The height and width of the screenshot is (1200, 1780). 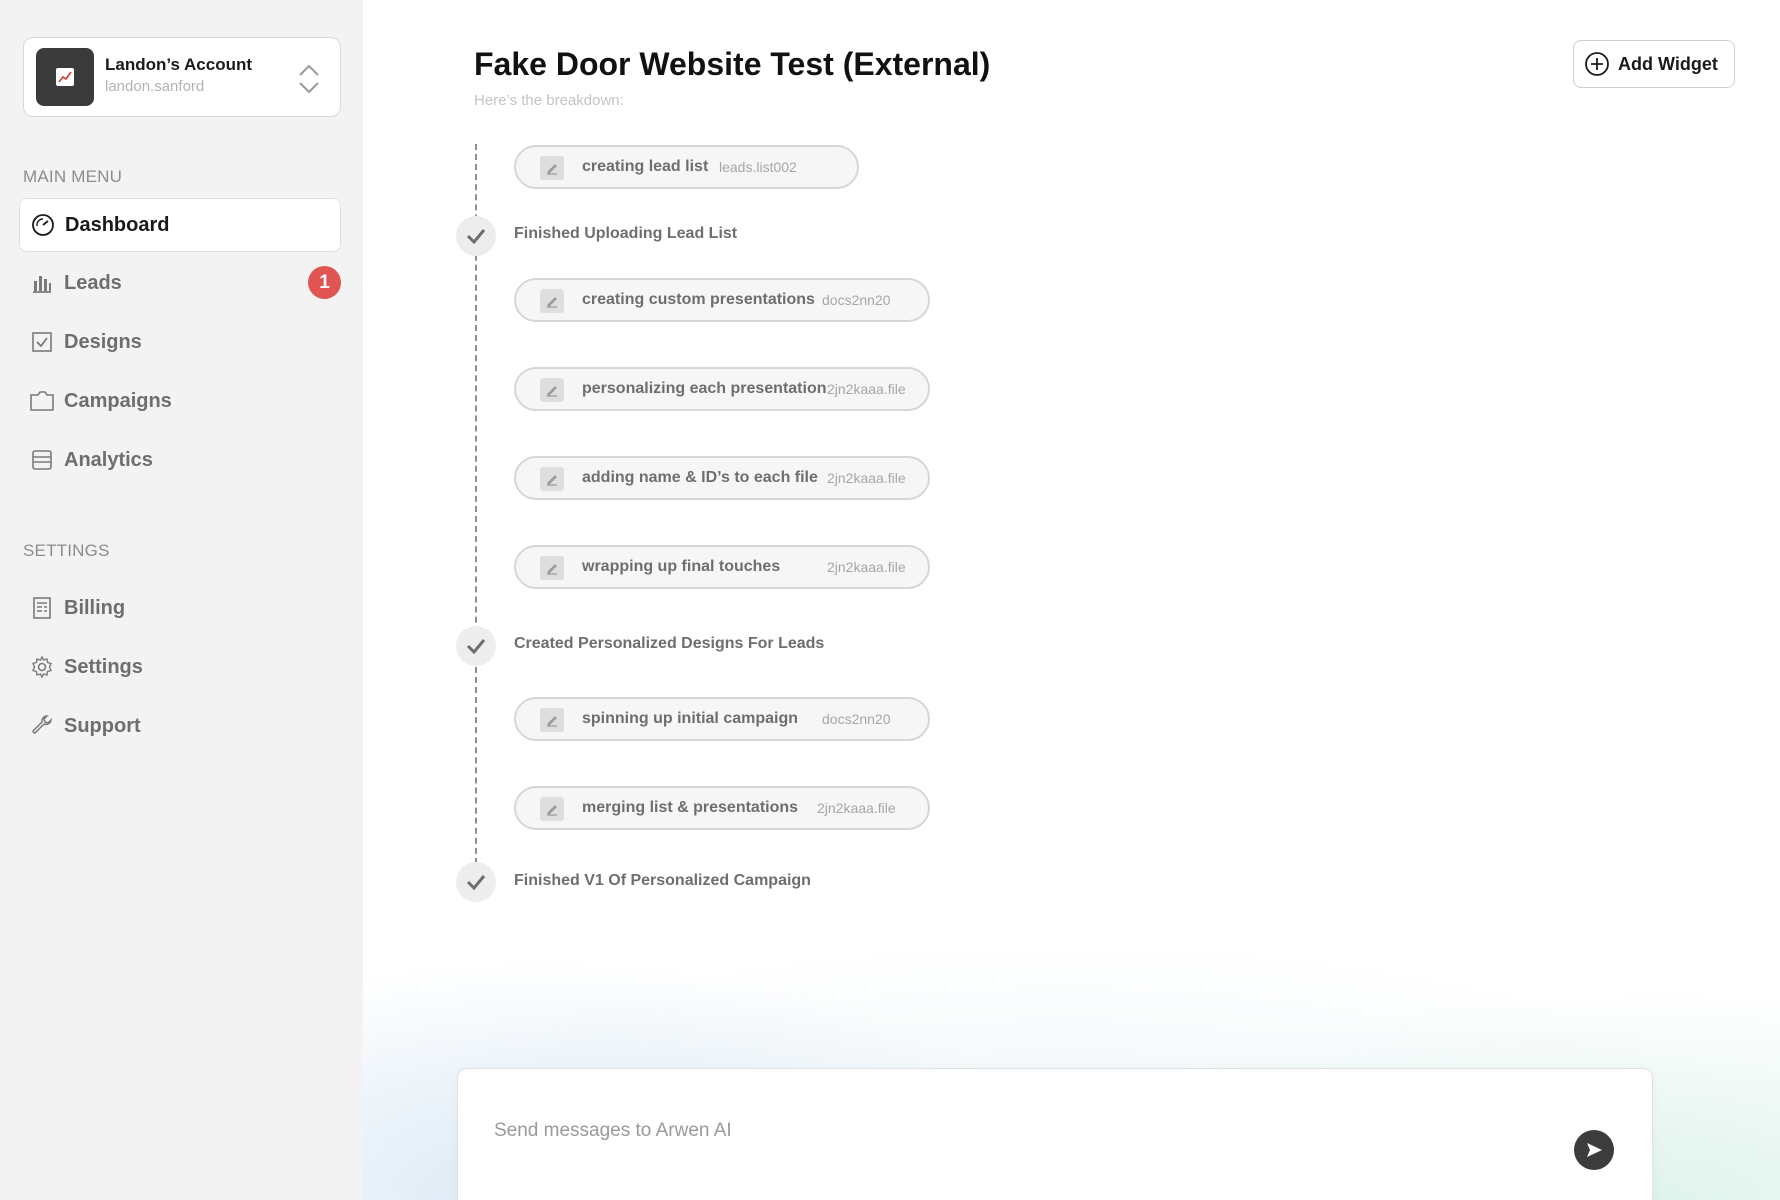 I want to click on sidebar-item-dashboard: Dashboard, so click(x=180, y=225).